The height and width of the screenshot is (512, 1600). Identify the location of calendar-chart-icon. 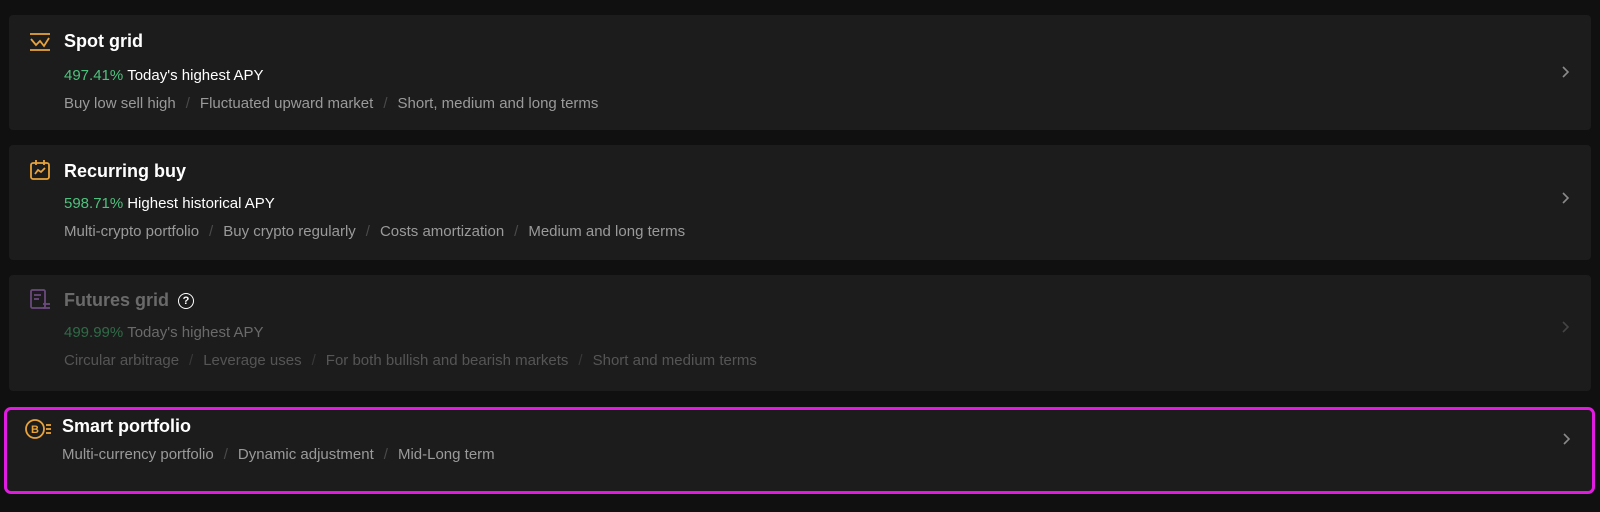
(40, 170).